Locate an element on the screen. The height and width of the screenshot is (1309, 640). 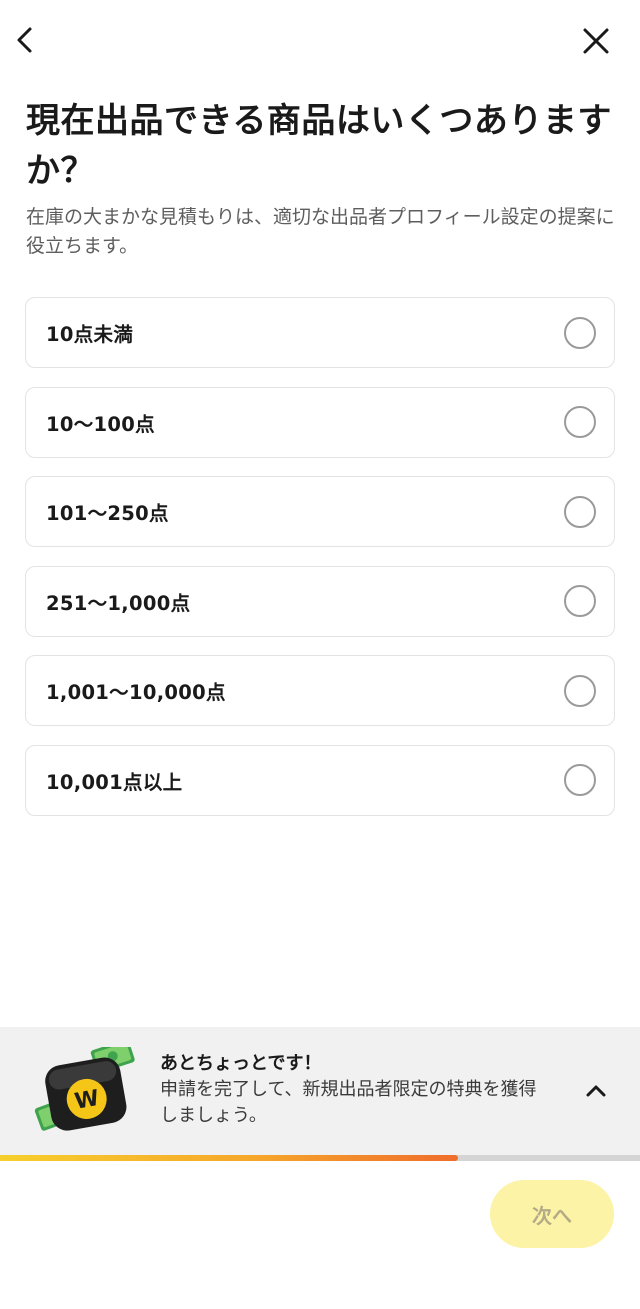
back-button is located at coordinates (26, 40).